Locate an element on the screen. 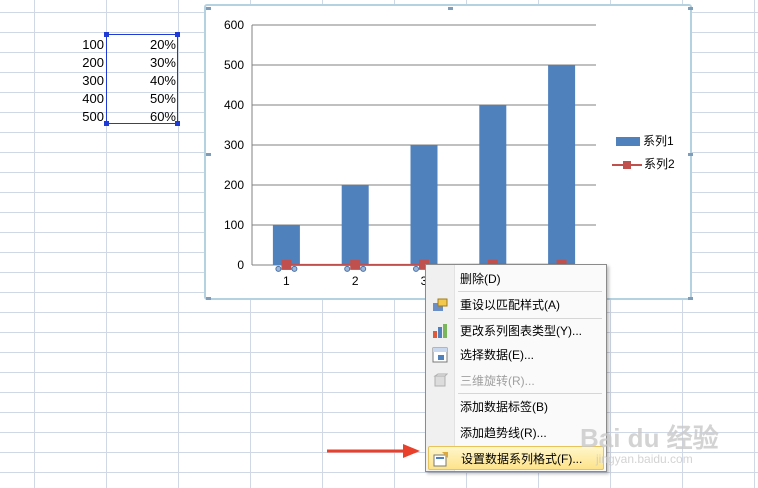  watermark-logo: Bai du 经验 is located at coordinates (649, 436).